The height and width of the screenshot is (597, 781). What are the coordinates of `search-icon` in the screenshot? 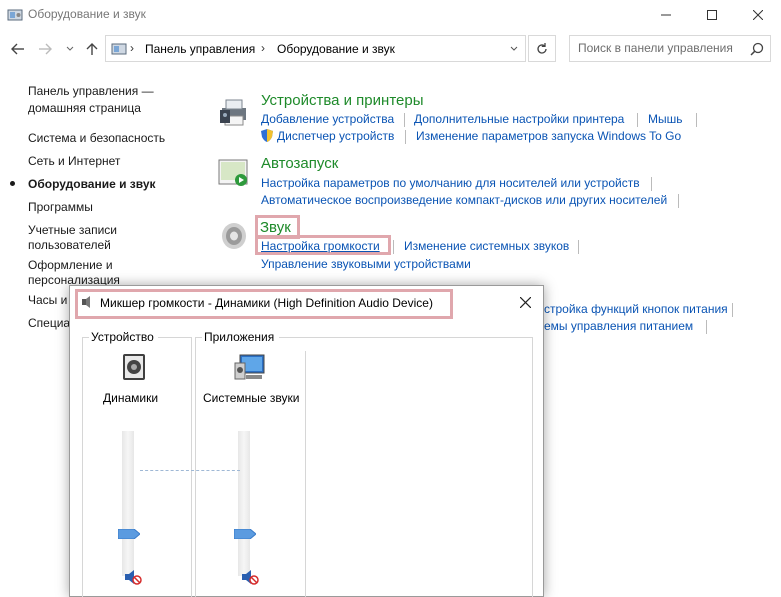 It's located at (757, 50).